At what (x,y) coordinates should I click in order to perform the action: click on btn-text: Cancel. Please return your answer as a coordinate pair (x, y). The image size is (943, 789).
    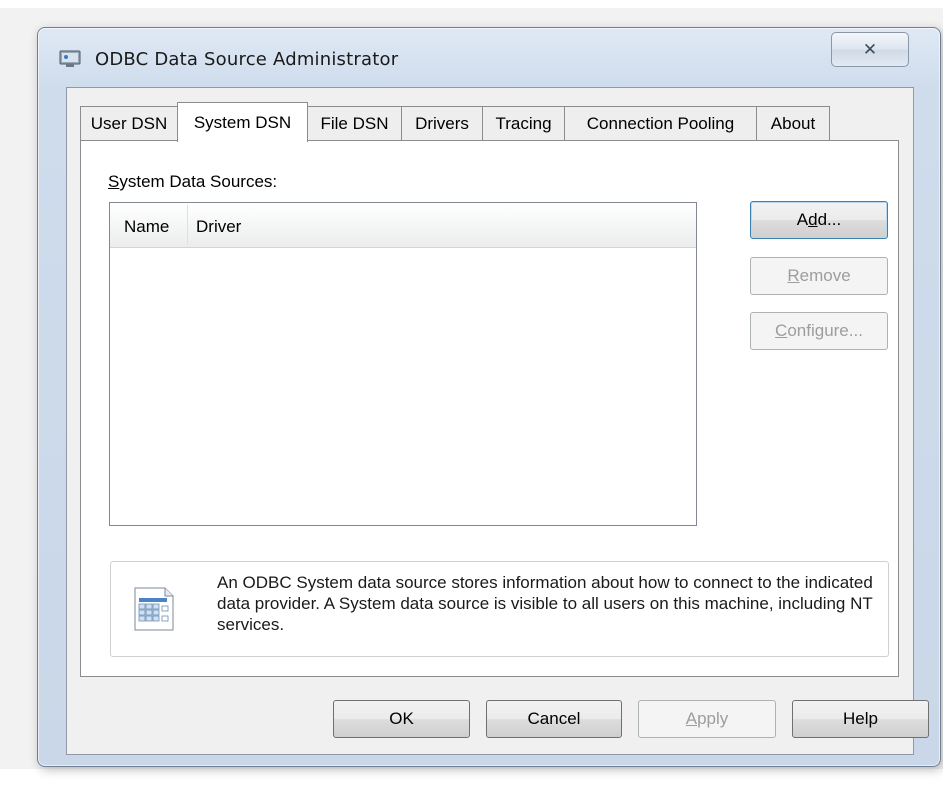
    Looking at the image, I should click on (554, 718).